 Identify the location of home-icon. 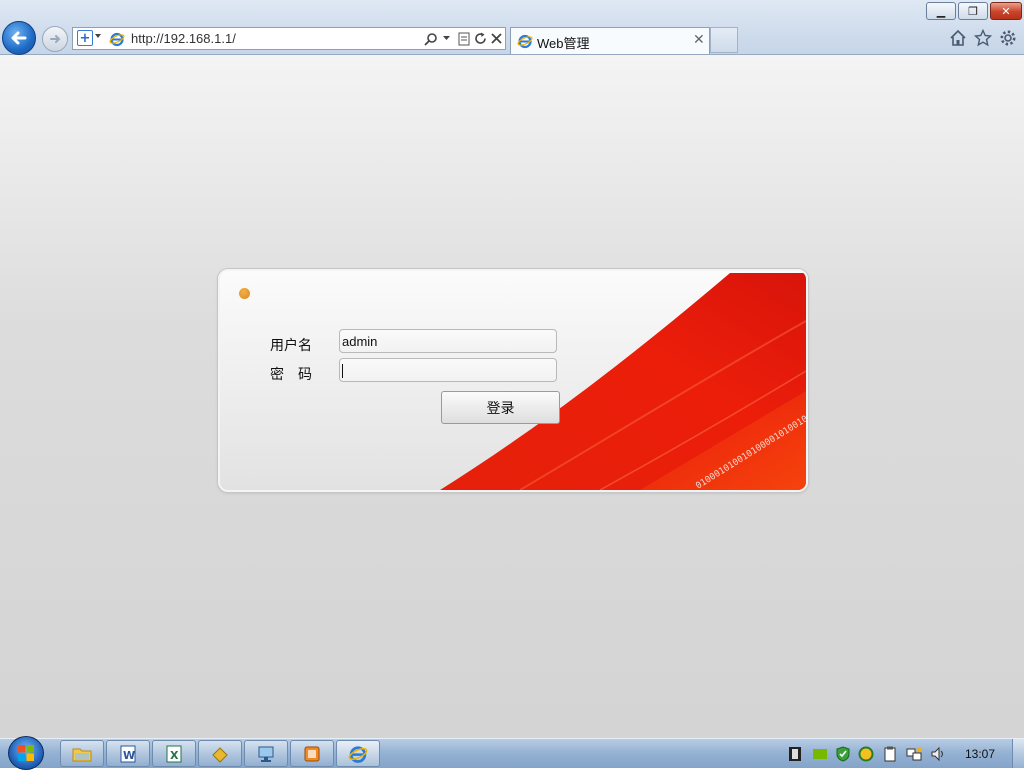
(958, 38).